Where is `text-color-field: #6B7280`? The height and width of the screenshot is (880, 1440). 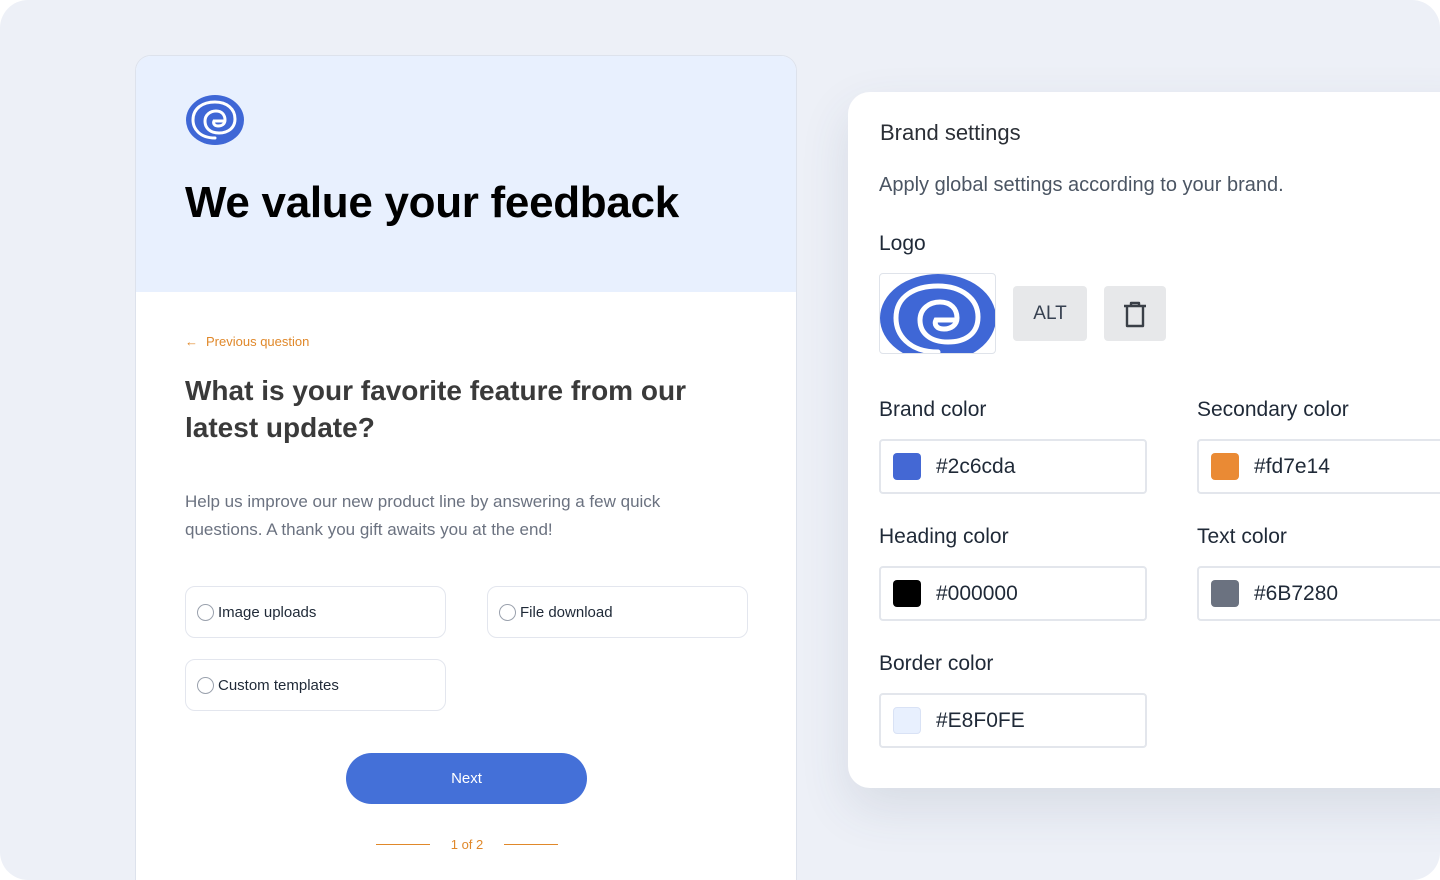 text-color-field: #6B7280 is located at coordinates (1318, 593).